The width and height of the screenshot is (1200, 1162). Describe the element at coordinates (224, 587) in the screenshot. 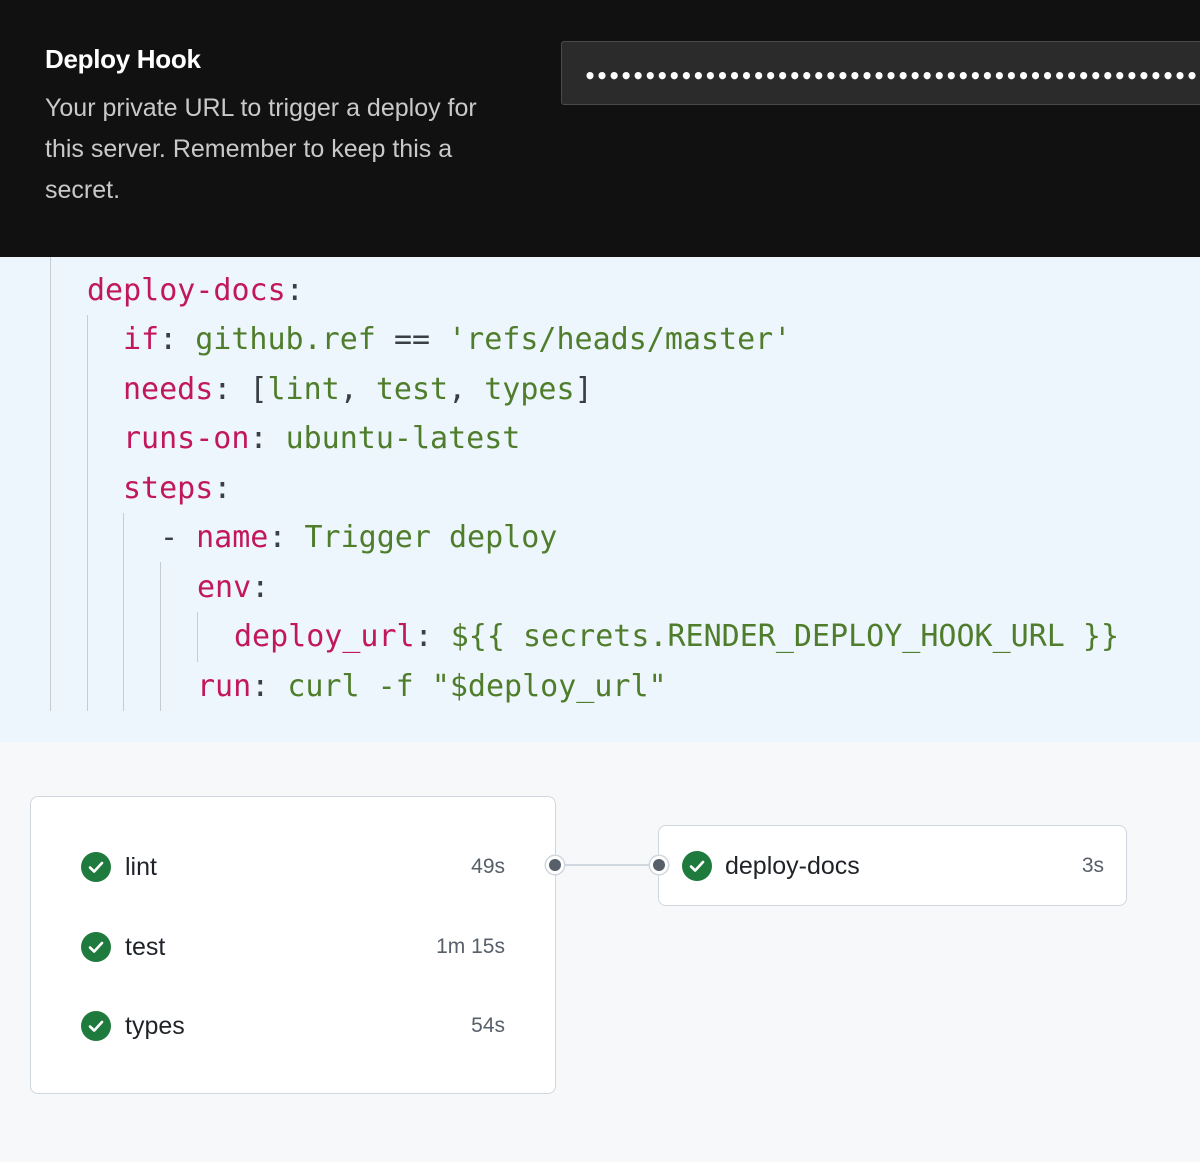

I see `yaml-key: env` at that location.